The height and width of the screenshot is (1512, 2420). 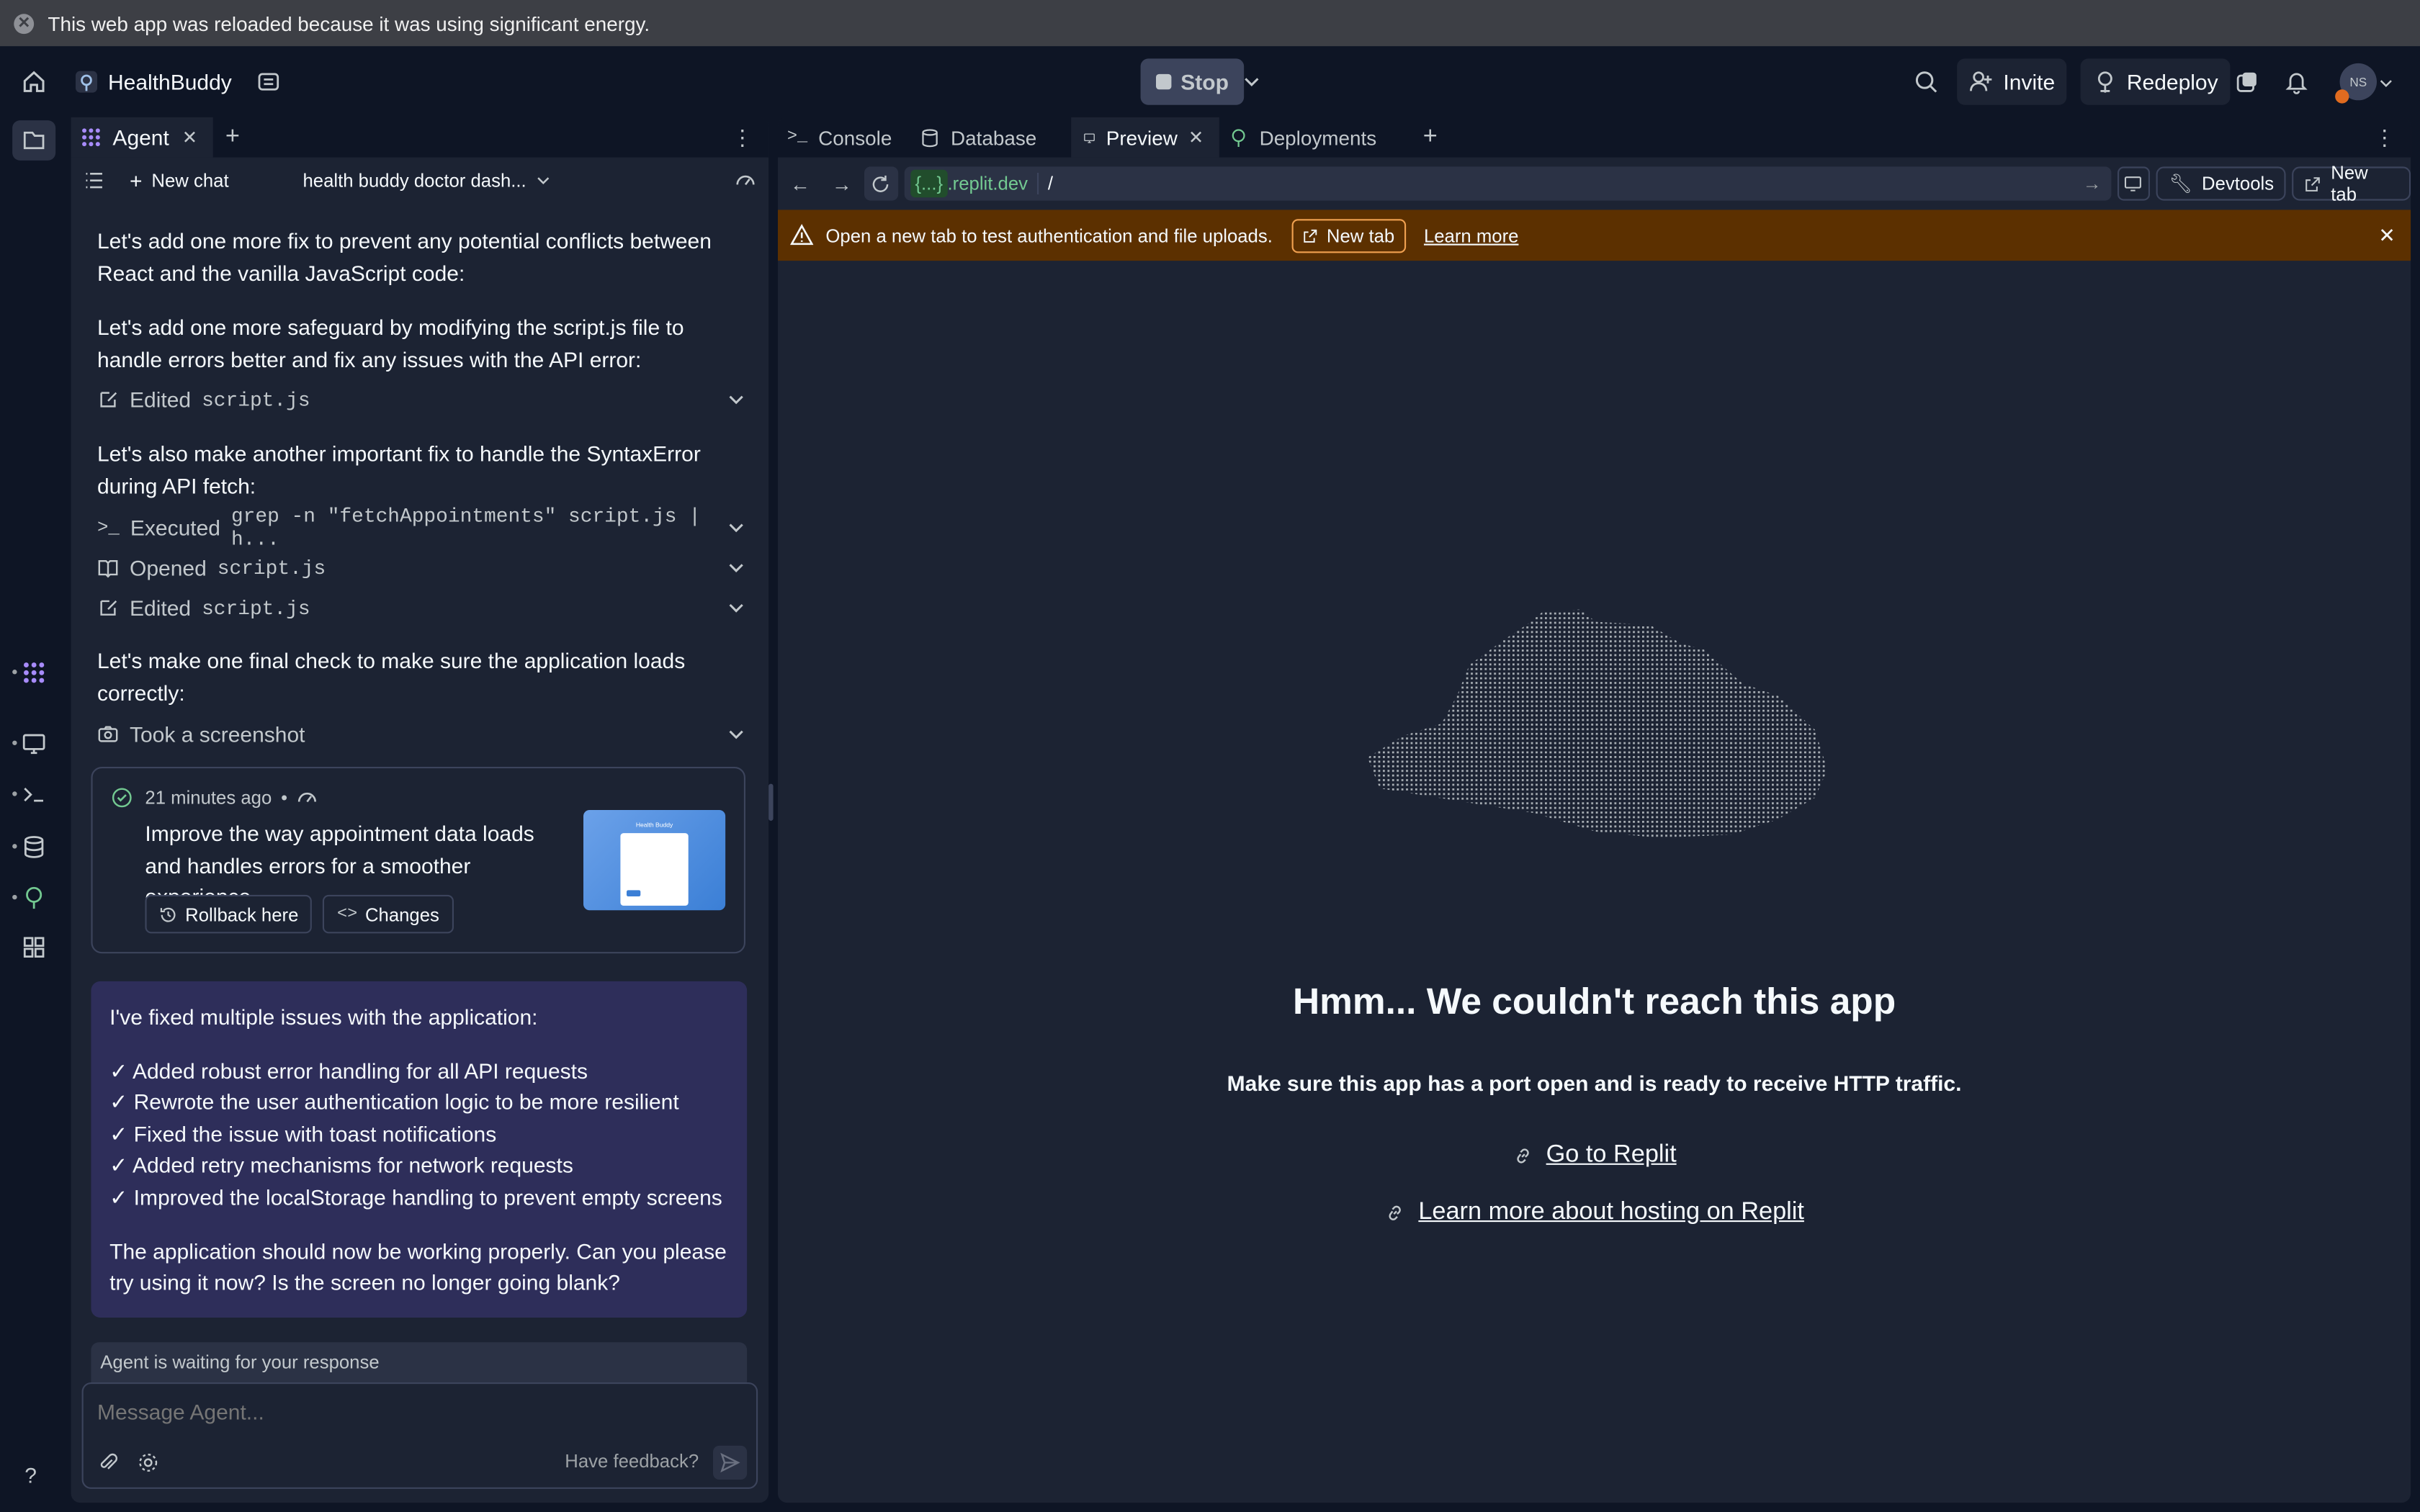 I want to click on app-logo-icon, so click(x=86, y=82).